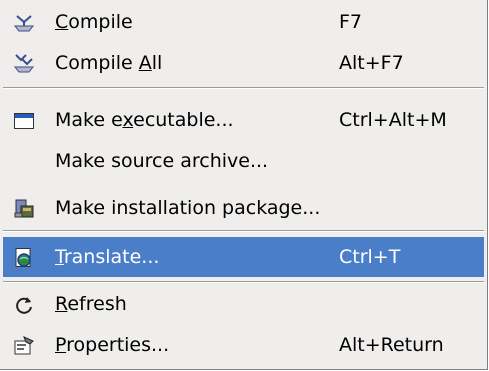 This screenshot has height=371, width=489. What do you see at coordinates (243, 120) in the screenshot?
I see `menu-item-make-executable: Make executable... Ctrl+Alt+M` at bounding box center [243, 120].